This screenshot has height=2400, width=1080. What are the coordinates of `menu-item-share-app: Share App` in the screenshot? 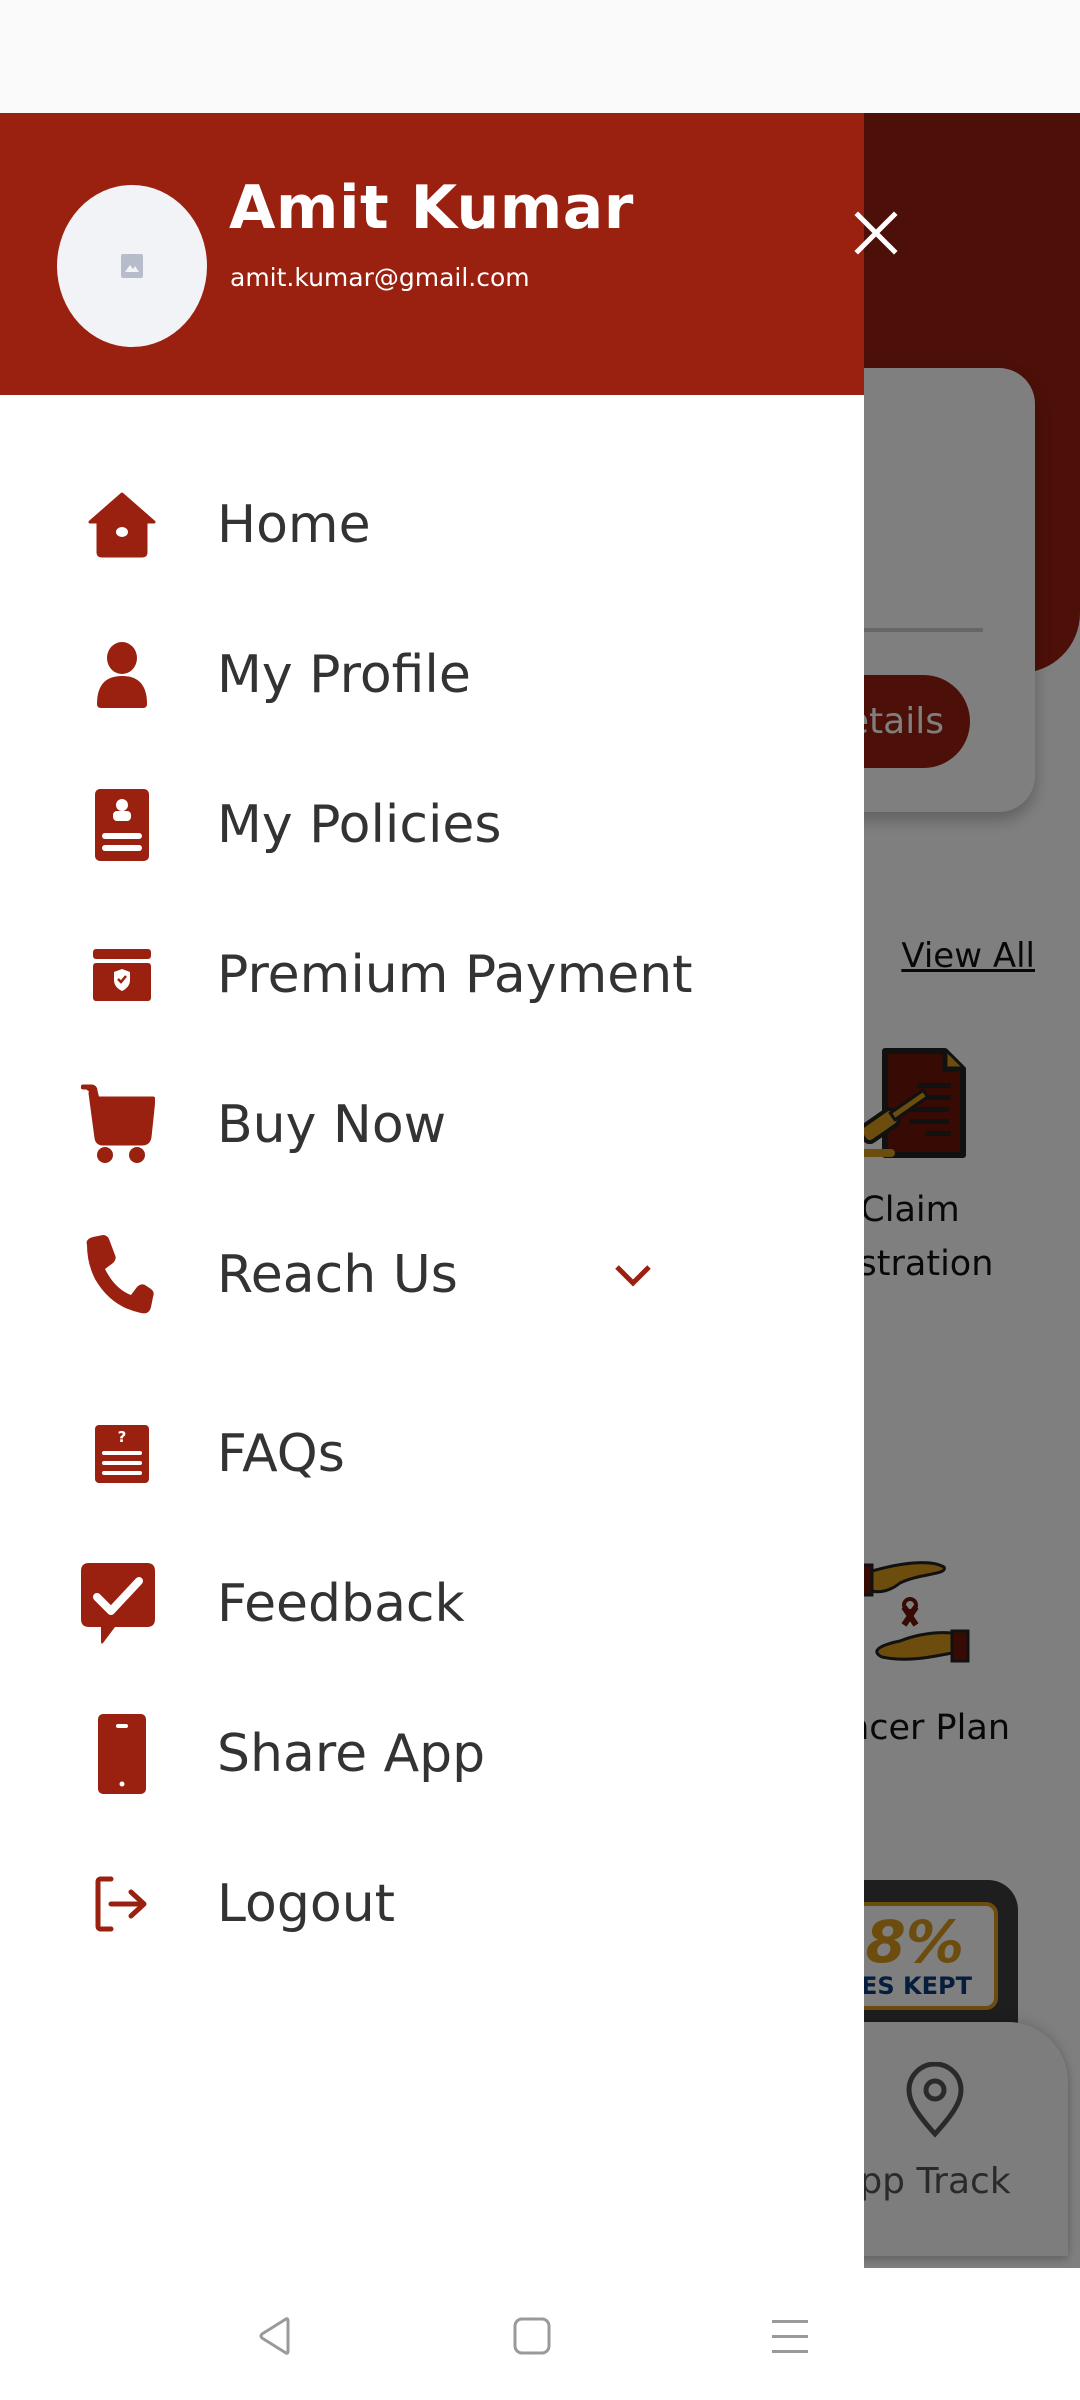 It's located at (432, 1754).